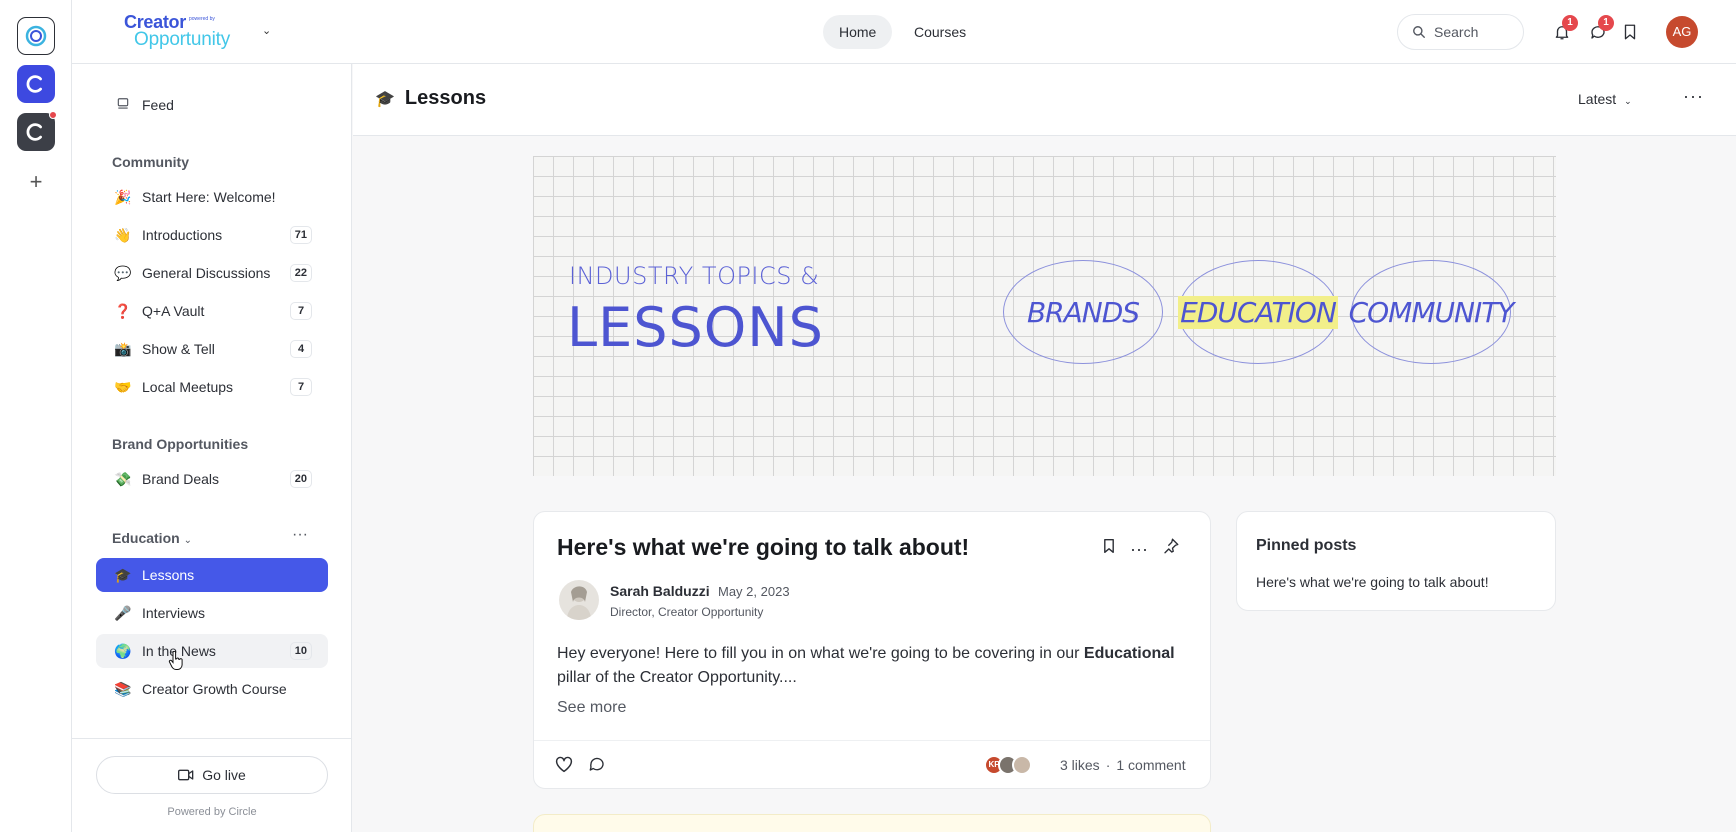 This screenshot has height=832, width=1736. Describe the element at coordinates (300, 651) in the screenshot. I see `unread-count-badge: 10` at that location.